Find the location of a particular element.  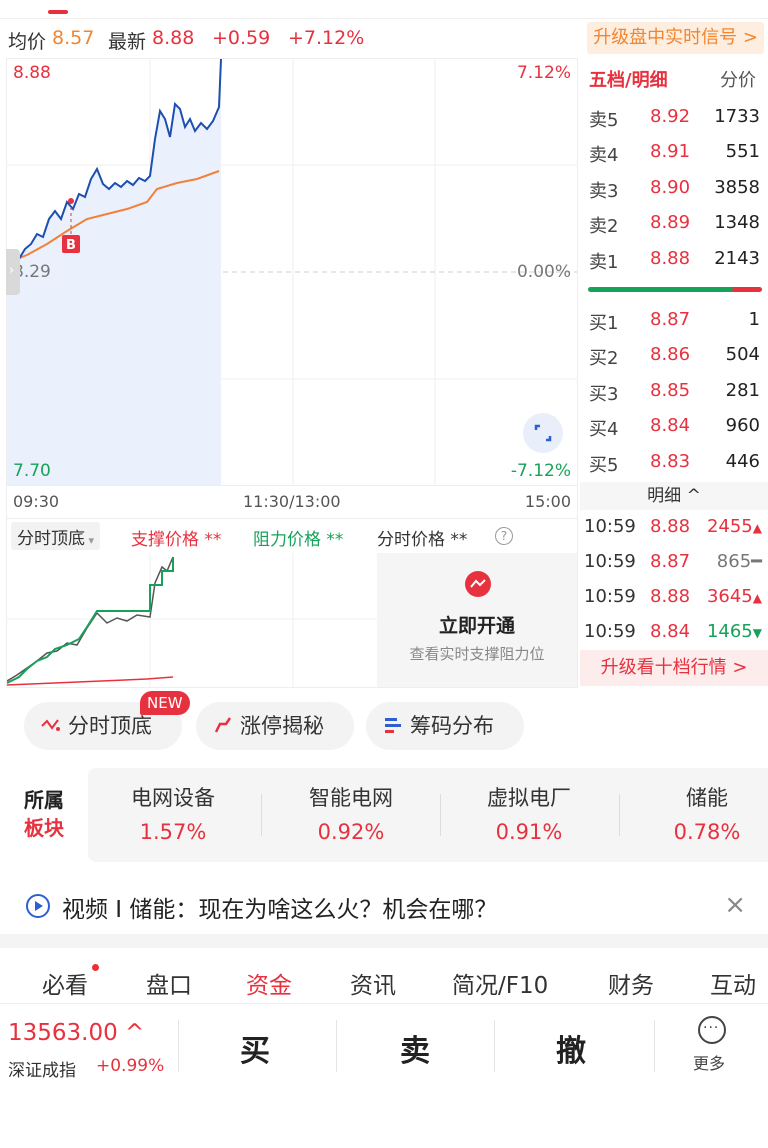

indicator-chart is located at coordinates (192, 620).